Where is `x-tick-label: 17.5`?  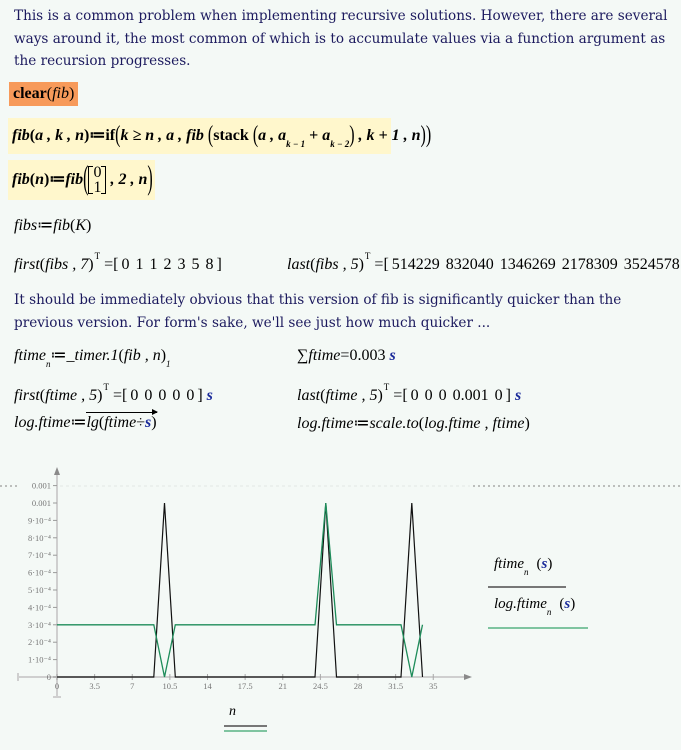
x-tick-label: 17.5 is located at coordinates (245, 686).